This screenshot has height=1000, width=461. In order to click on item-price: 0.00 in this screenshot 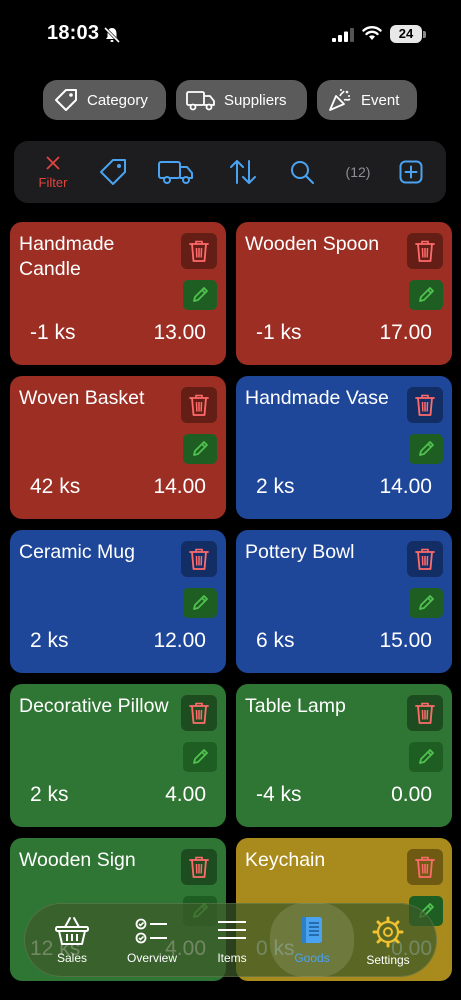, I will do `click(411, 794)`.